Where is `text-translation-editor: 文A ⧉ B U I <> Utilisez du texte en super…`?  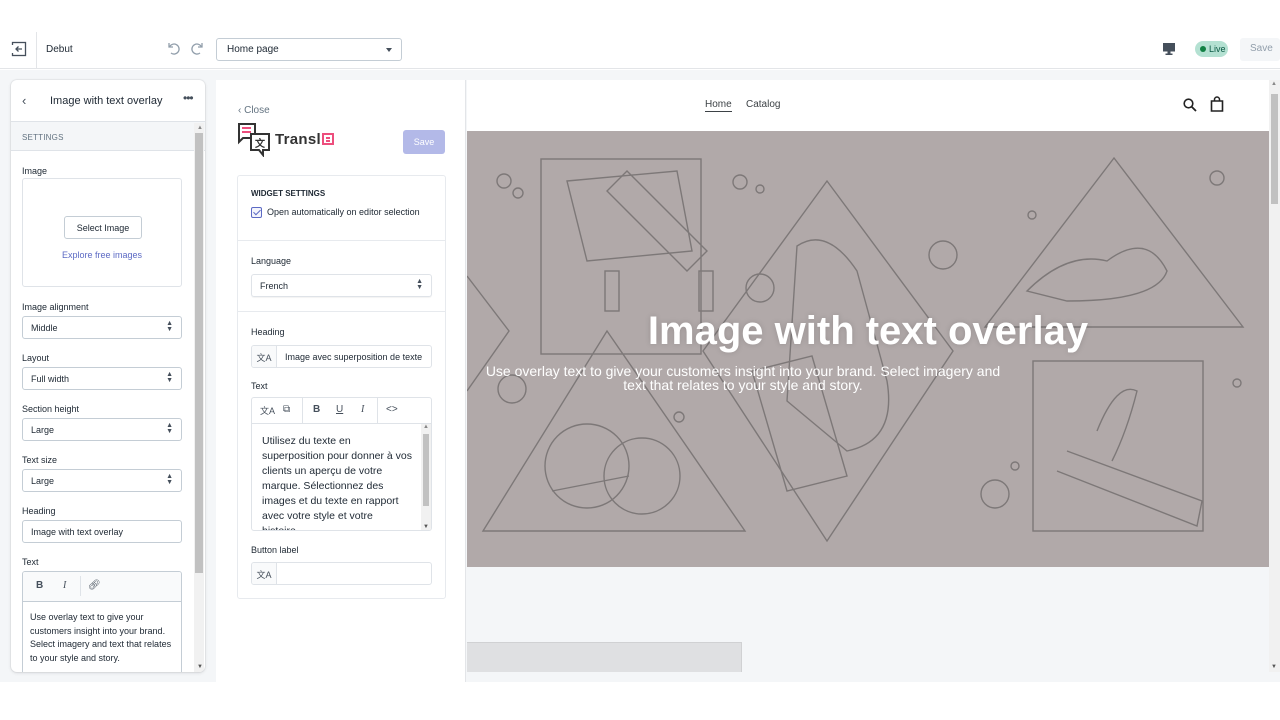
text-translation-editor: 文A ⧉ B U I <> Utilisez du texte en super… is located at coordinates (341, 464).